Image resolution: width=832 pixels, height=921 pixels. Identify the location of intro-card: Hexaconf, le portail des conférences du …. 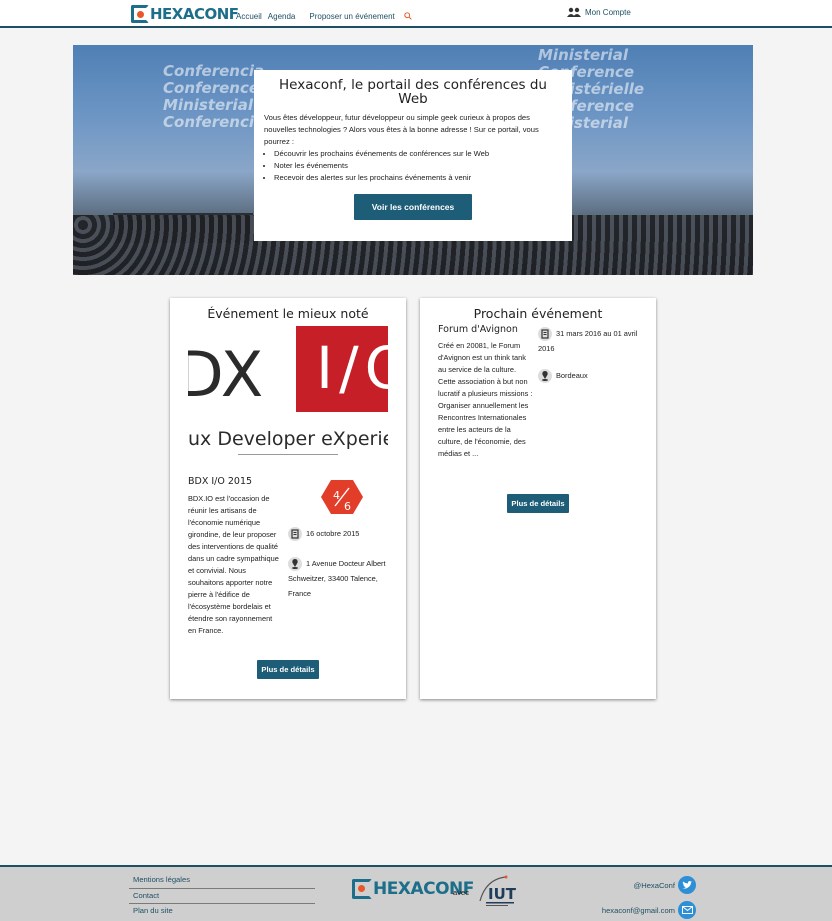
(413, 155).